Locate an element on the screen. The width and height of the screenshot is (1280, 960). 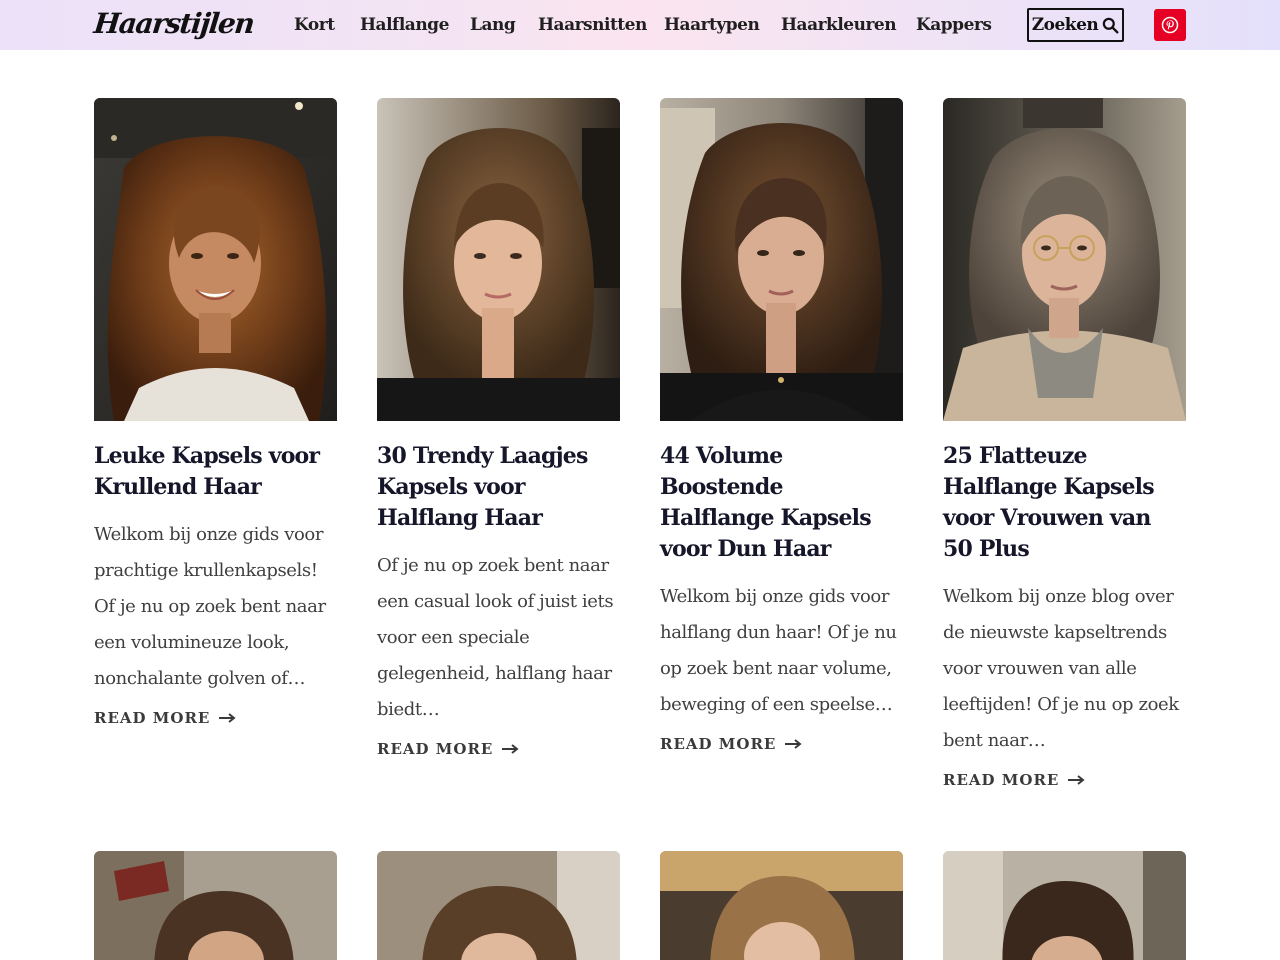
nav-item-halflange: Halflange is located at coordinates (404, 25).